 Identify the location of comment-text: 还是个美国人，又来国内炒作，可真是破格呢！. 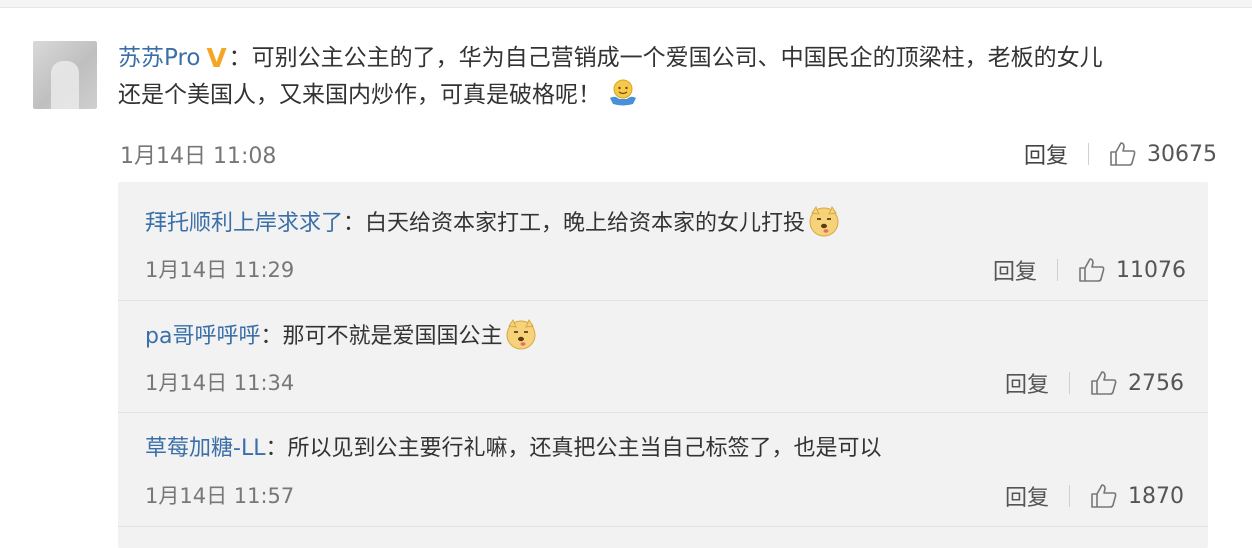
(359, 95).